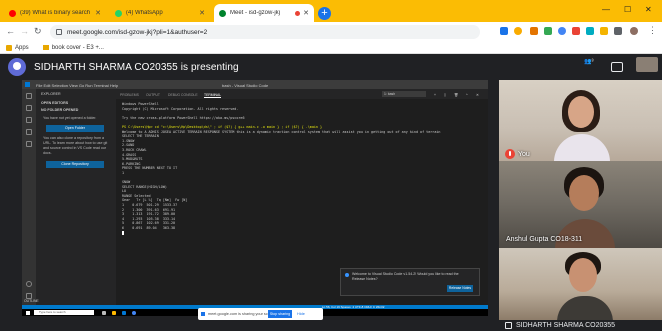 The height and width of the screenshot is (331, 662). I want to click on trash-icon: 🗑, so click(456, 95).